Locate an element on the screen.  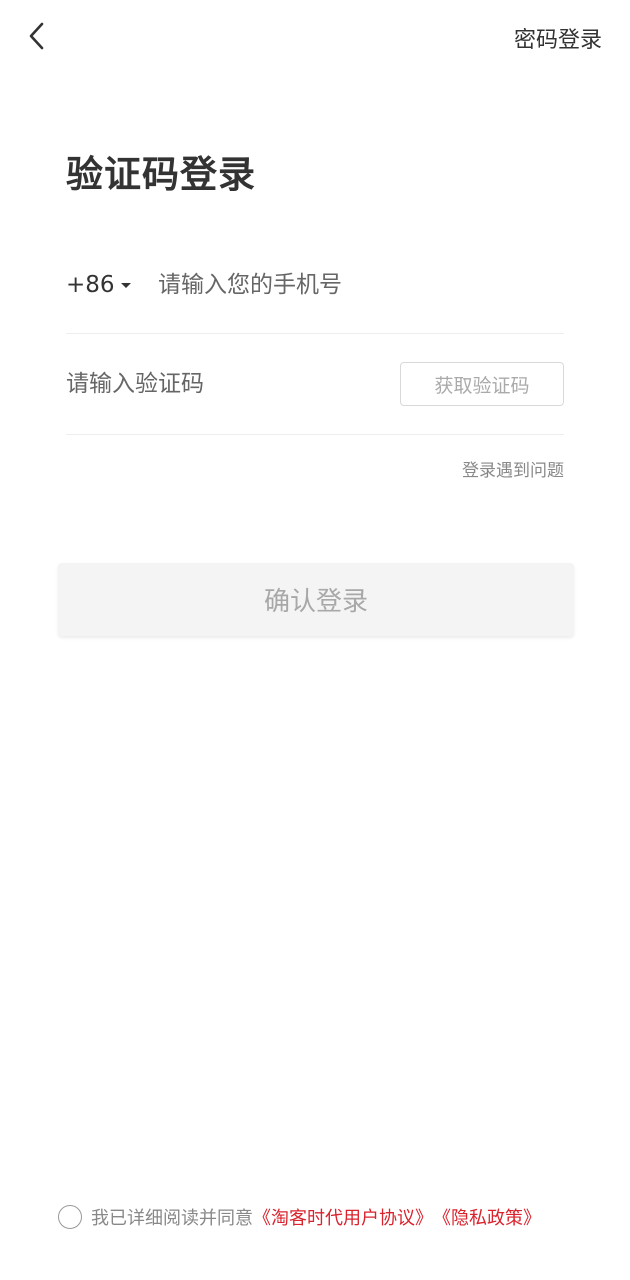
login-help-link: 登录遇到问题 is located at coordinates (513, 468).